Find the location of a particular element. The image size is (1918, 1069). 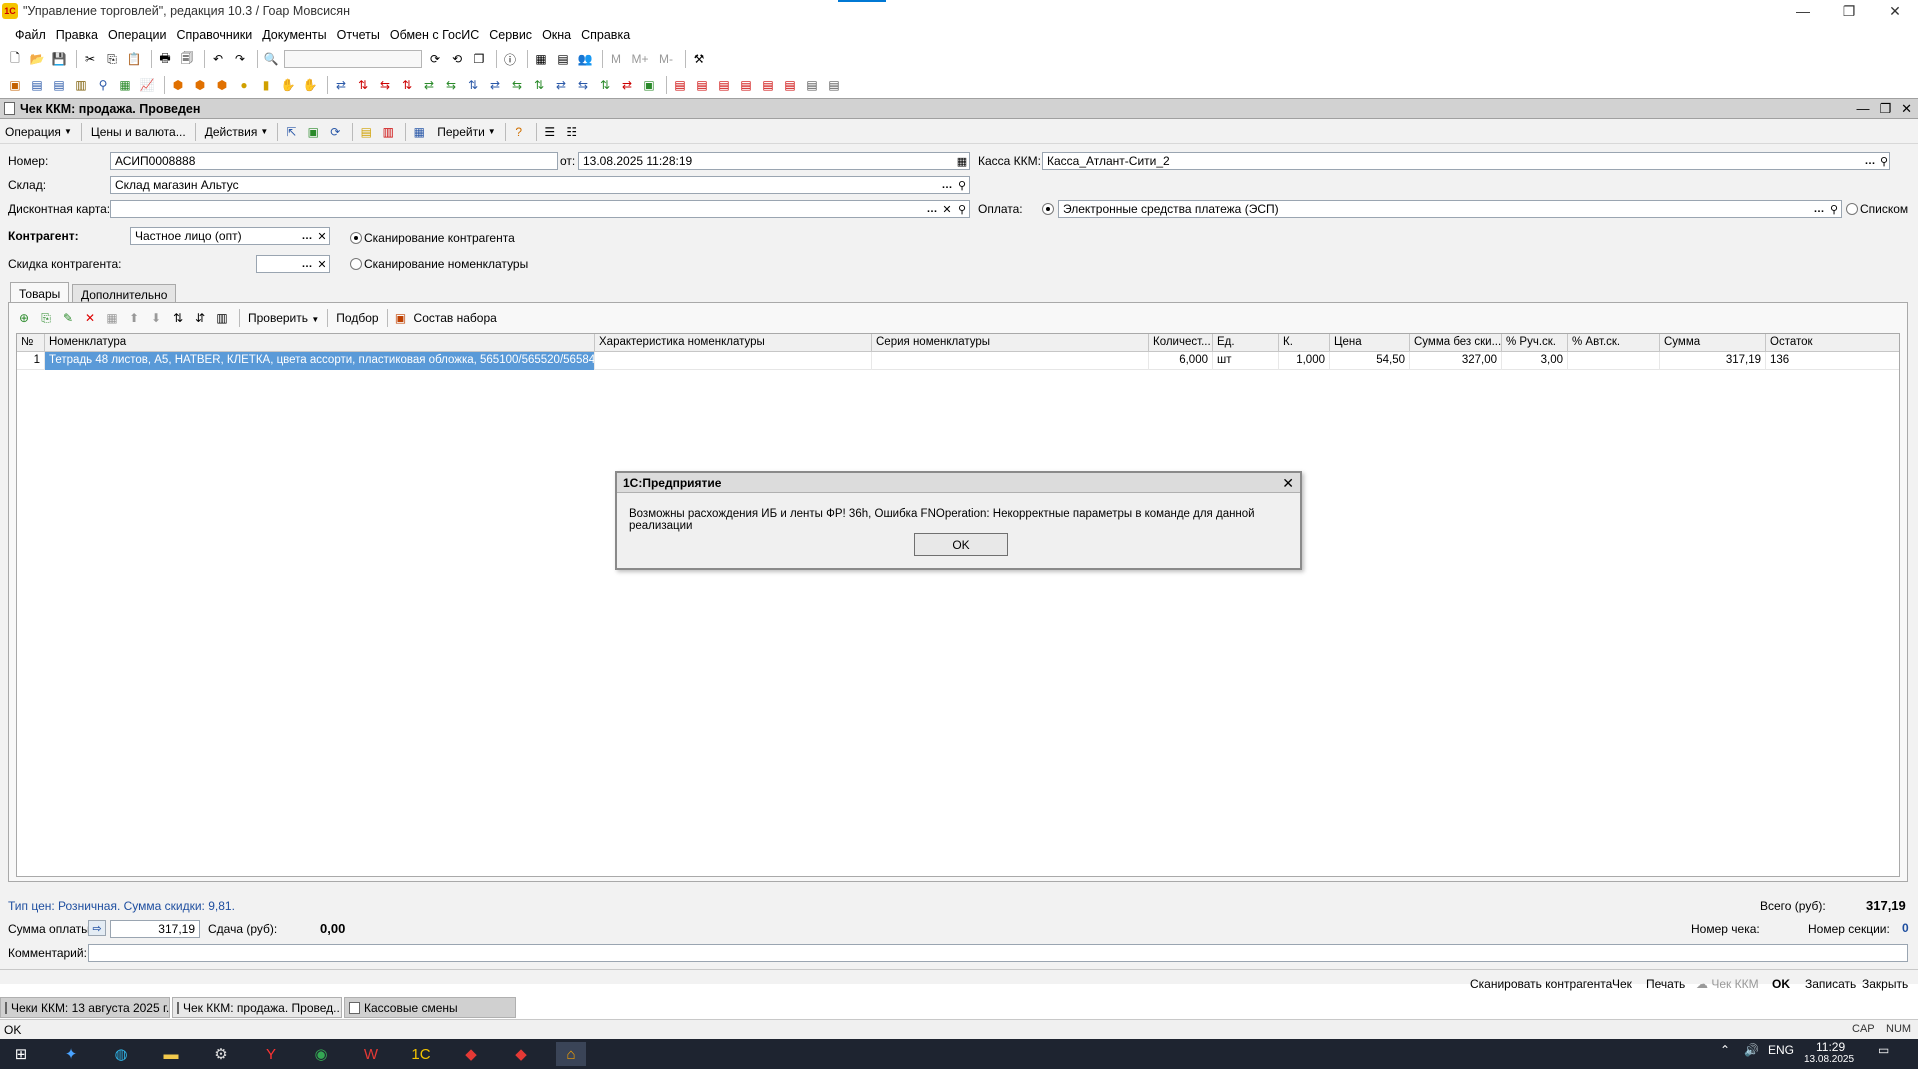

move-up-icon: ⬆ is located at coordinates (134, 318).